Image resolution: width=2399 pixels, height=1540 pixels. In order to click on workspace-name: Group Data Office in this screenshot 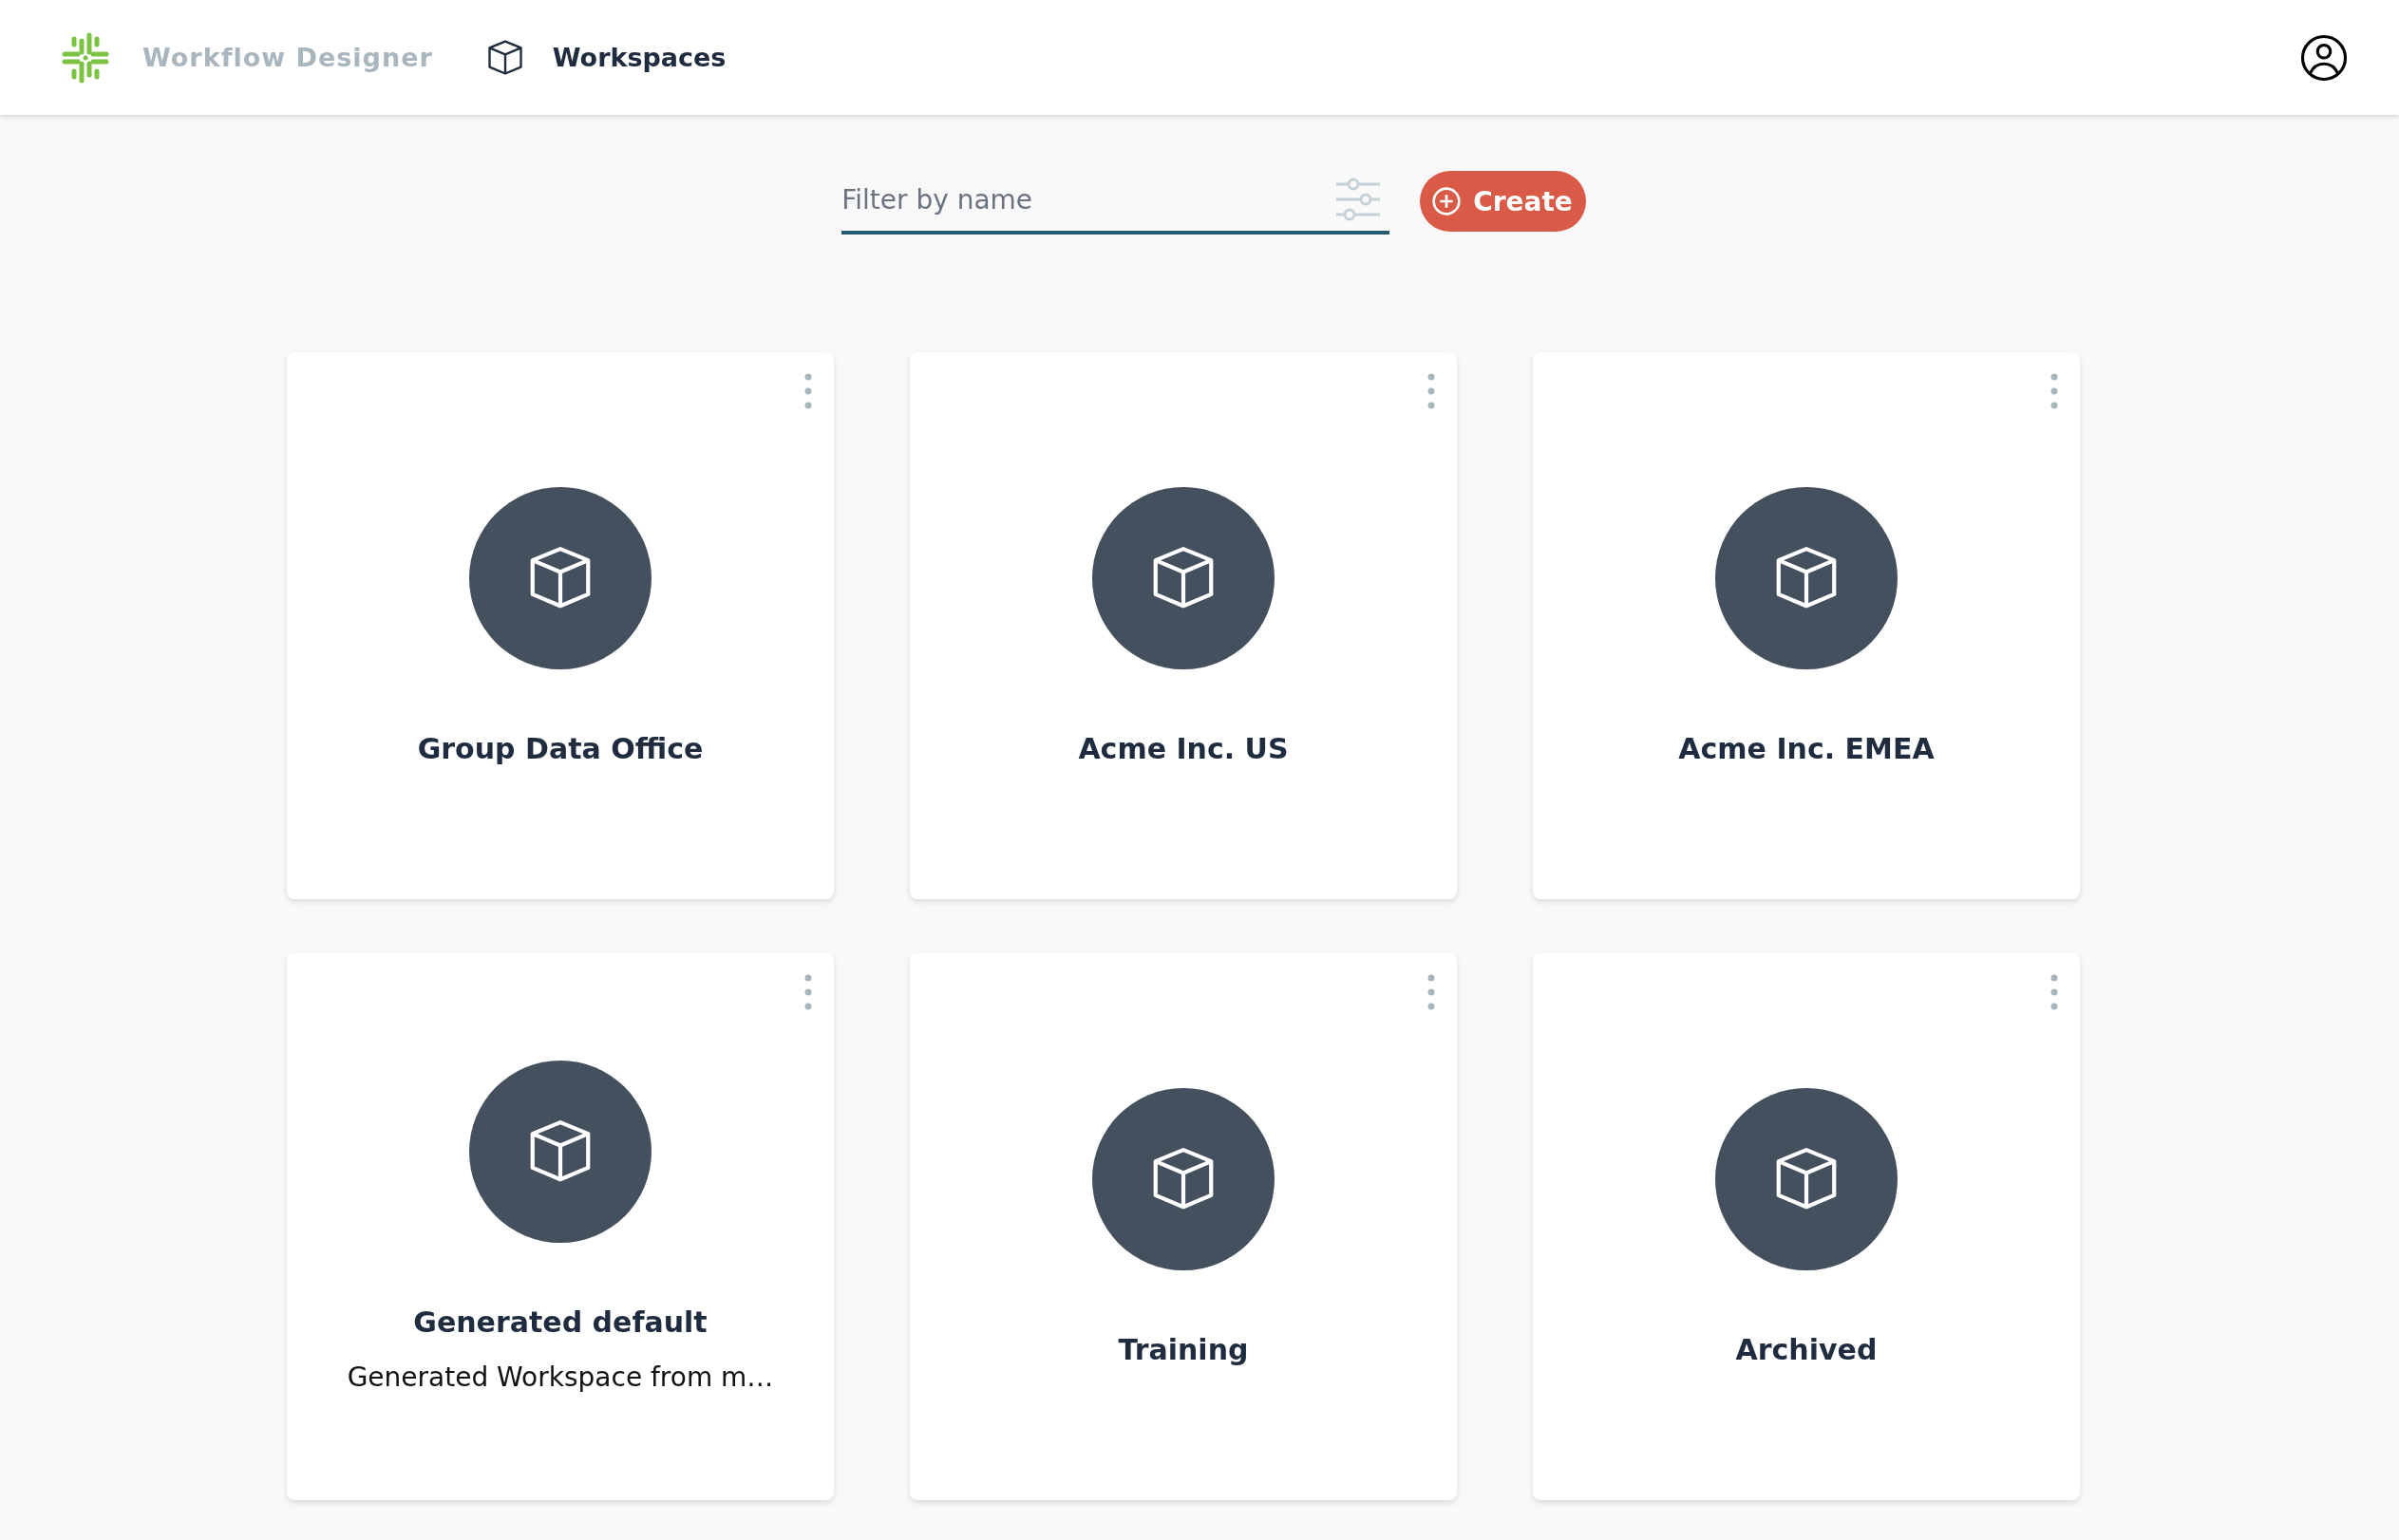, I will do `click(561, 748)`.